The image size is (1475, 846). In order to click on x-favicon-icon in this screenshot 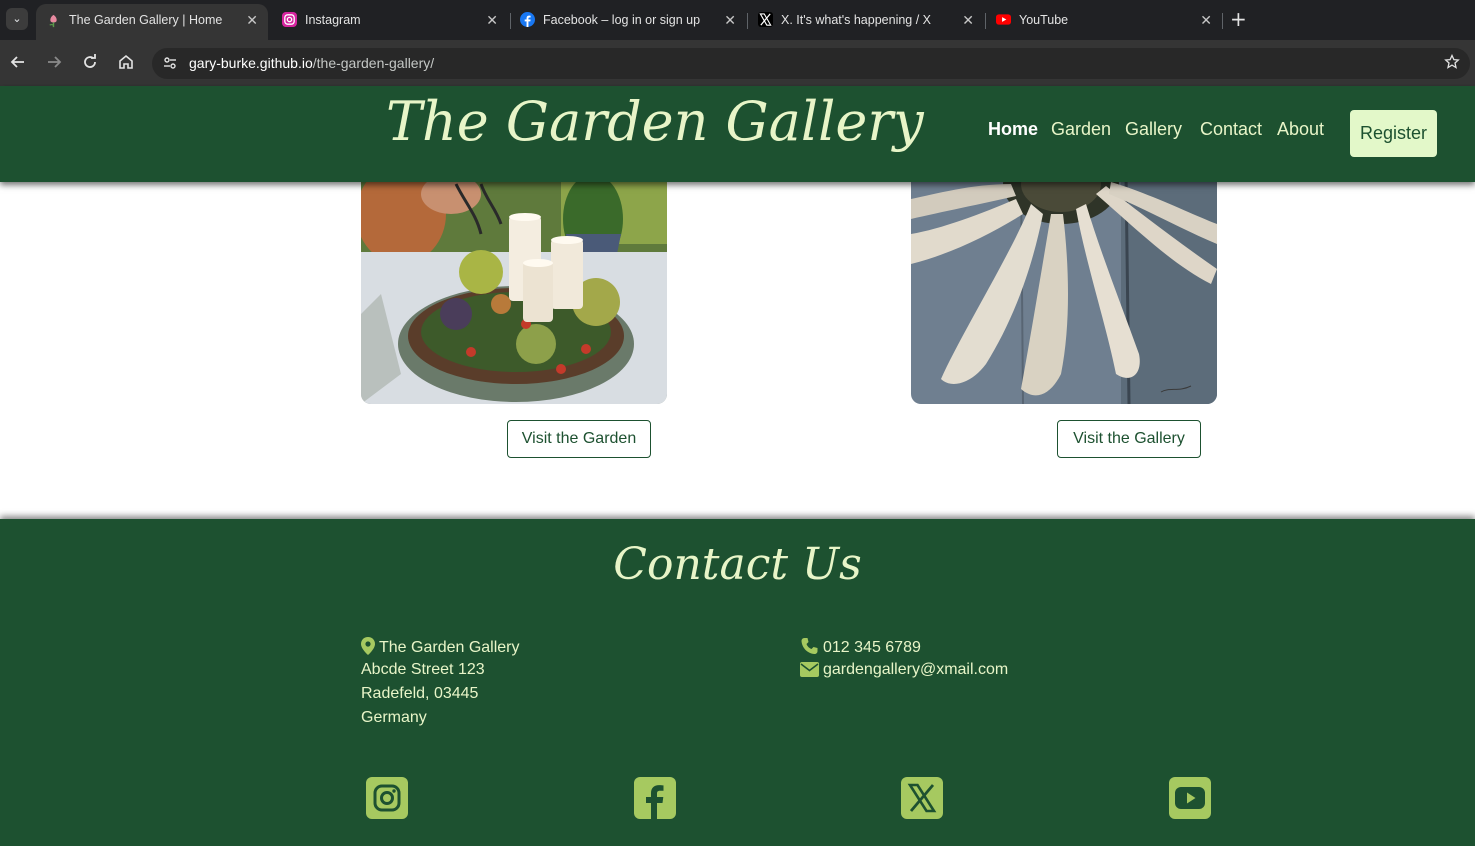, I will do `click(765, 19)`.